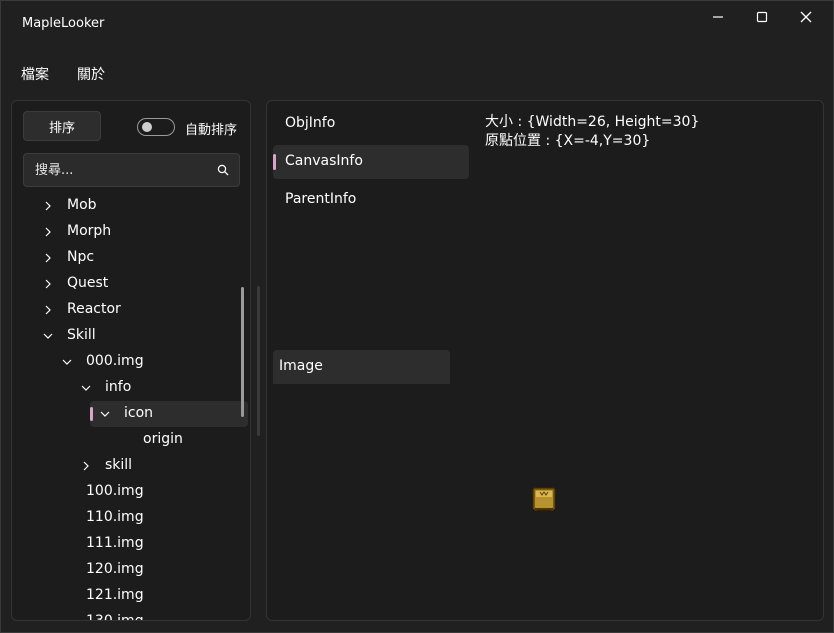 The image size is (834, 633). What do you see at coordinates (169, 414) in the screenshot?
I see `tree-item-selected: icon` at bounding box center [169, 414].